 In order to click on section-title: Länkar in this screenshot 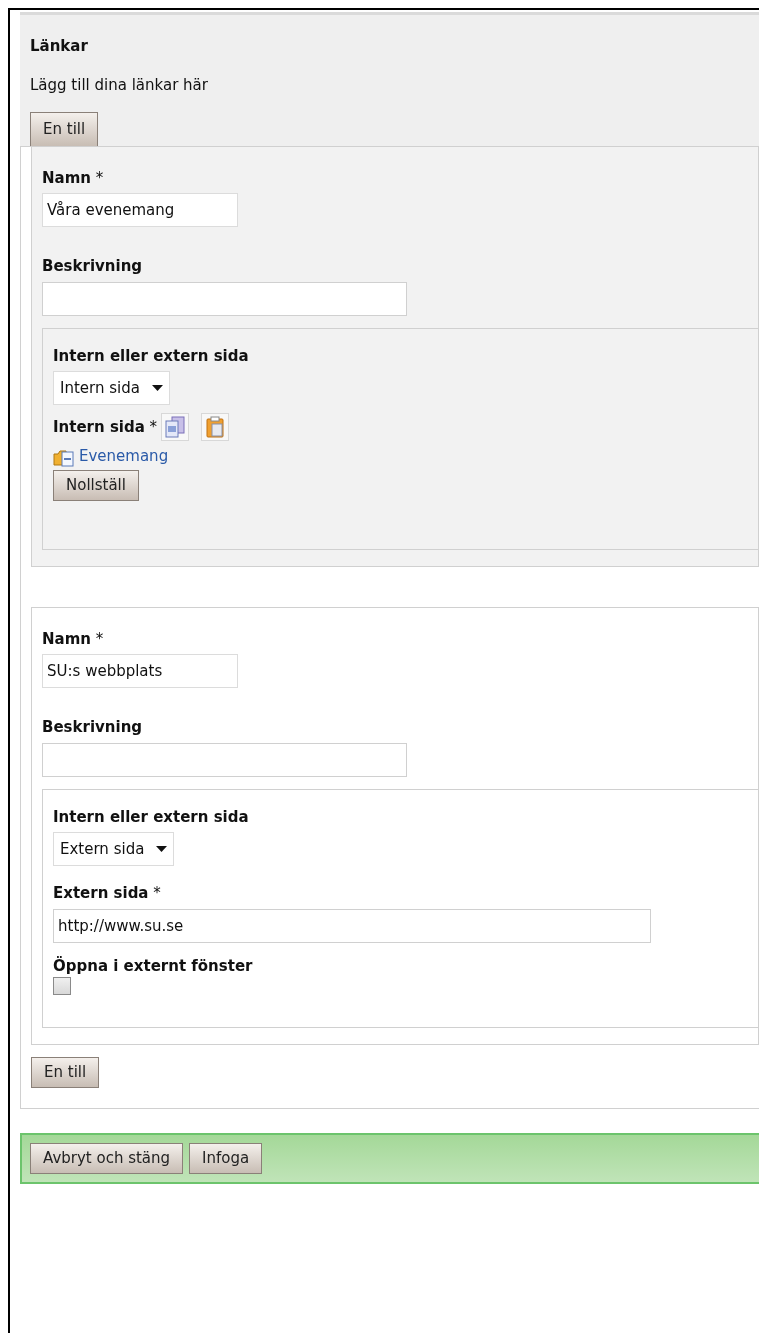, I will do `click(59, 46)`.